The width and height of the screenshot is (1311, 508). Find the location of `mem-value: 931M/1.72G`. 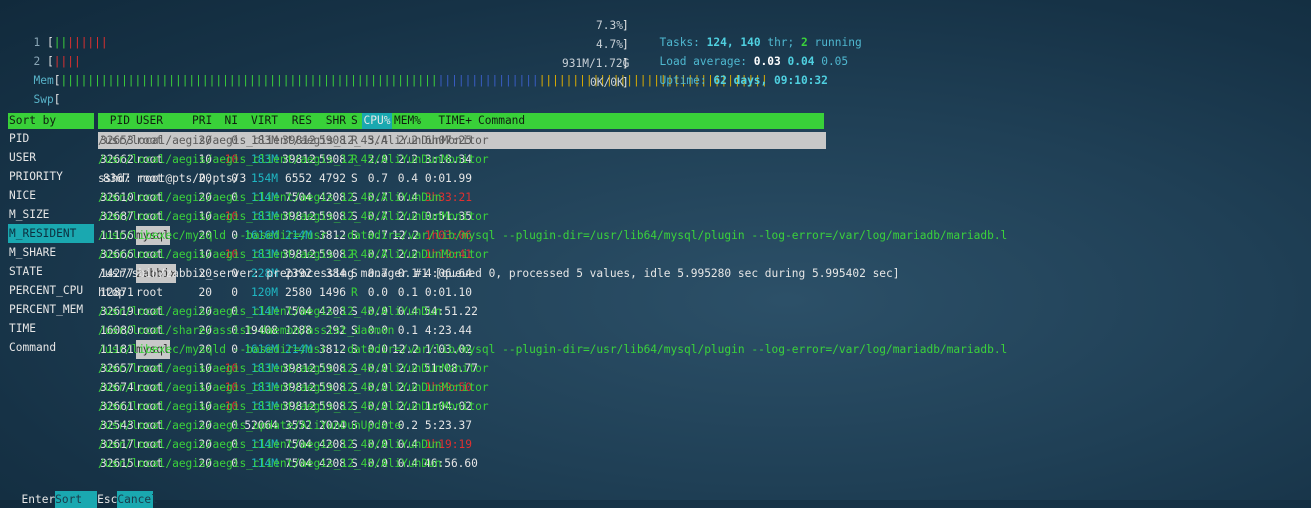

mem-value: 931M/1.72G is located at coordinates (596, 63).